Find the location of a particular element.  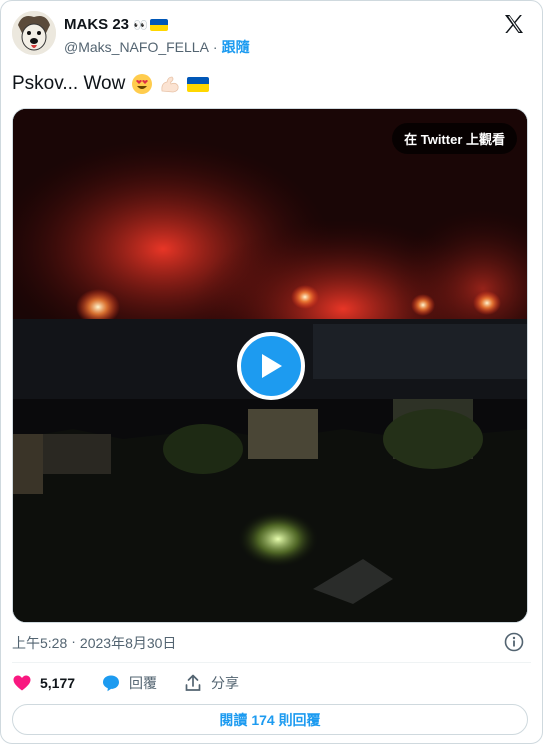

share-label: 分享 is located at coordinates (225, 683).